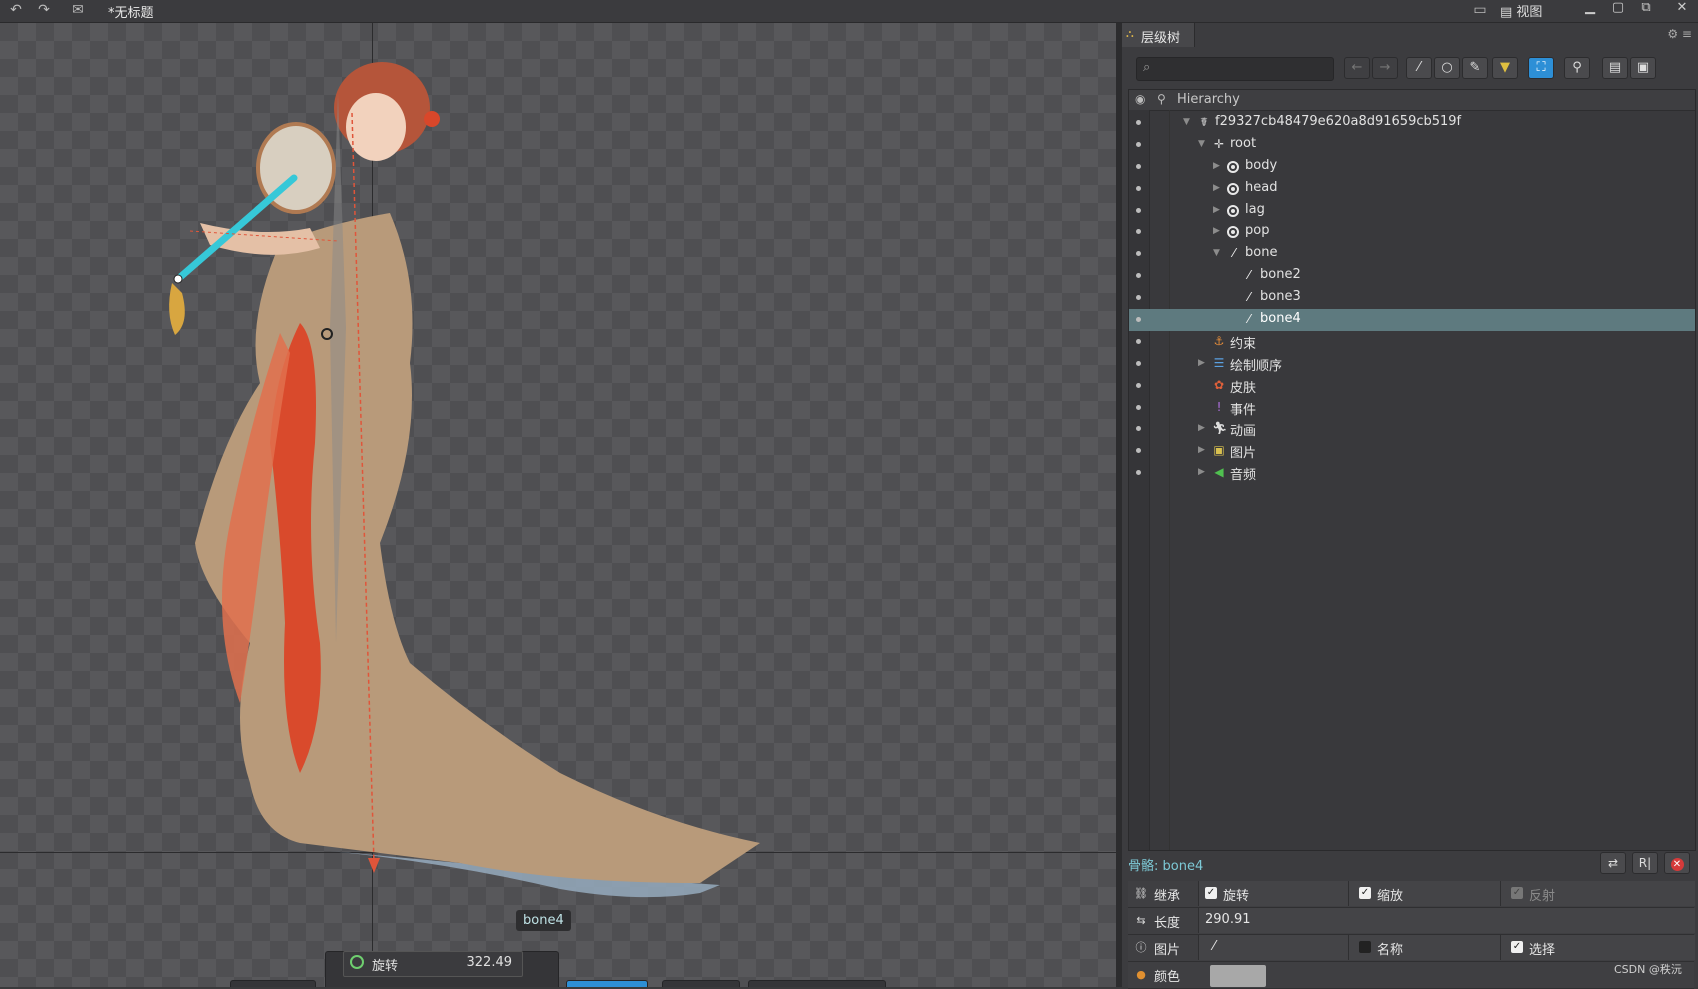 The image size is (1698, 989). What do you see at coordinates (701, 983) in the screenshot?
I see `weights-tool-button` at bounding box center [701, 983].